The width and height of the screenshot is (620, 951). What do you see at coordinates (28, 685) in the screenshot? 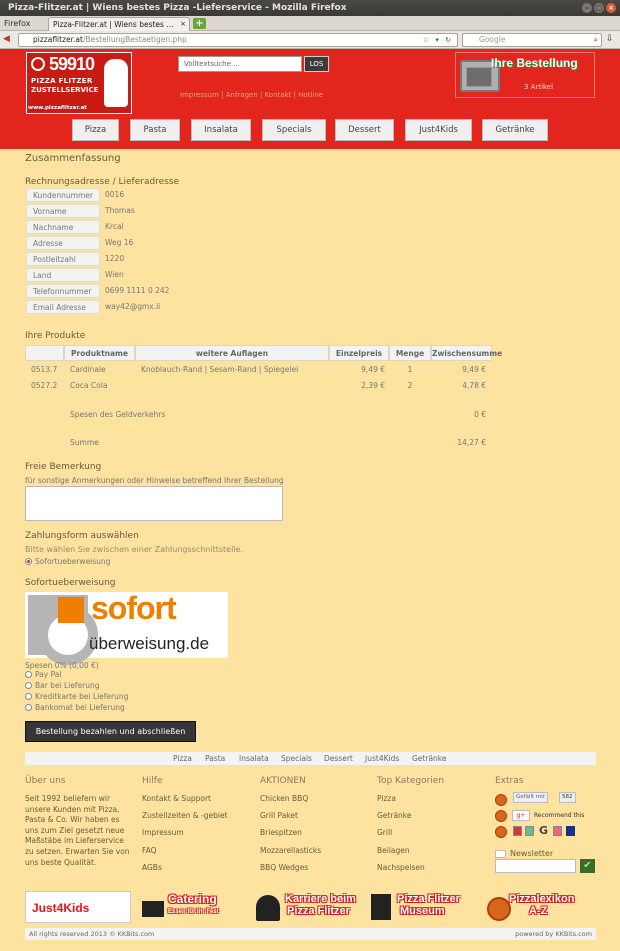
I see `radio-cash` at bounding box center [28, 685].